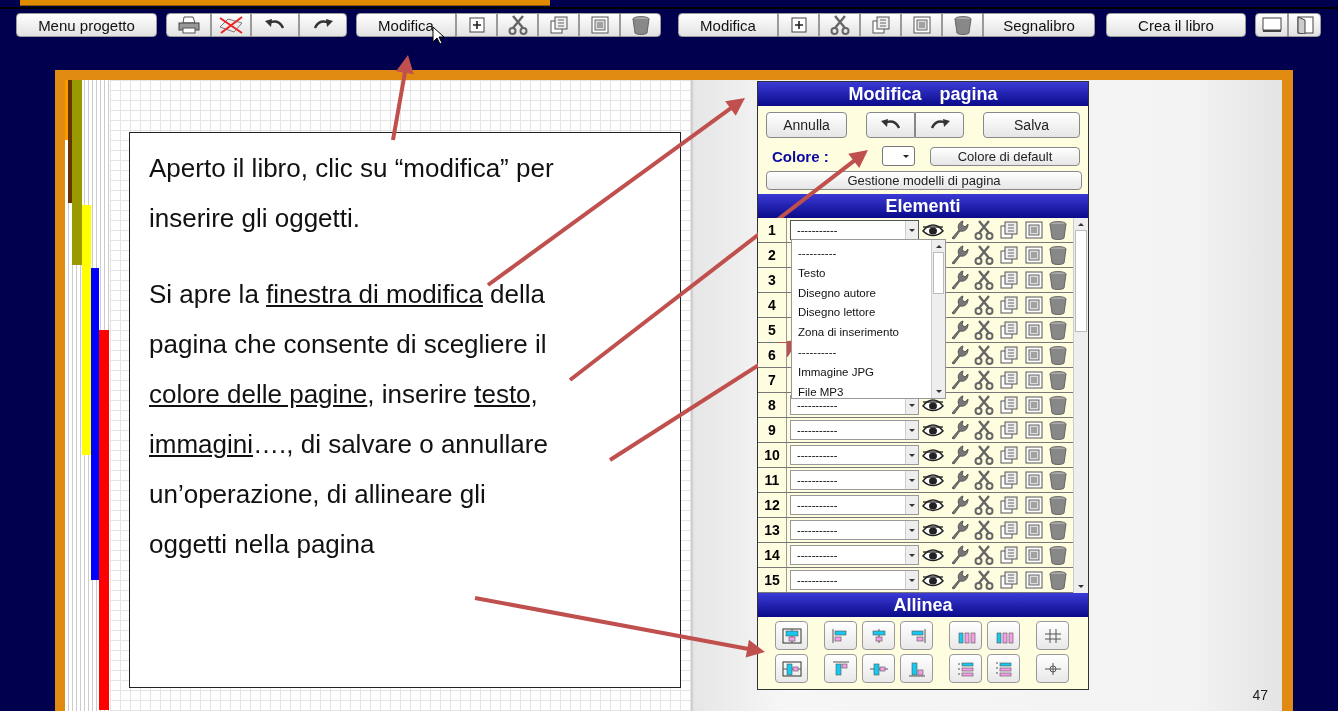 The height and width of the screenshot is (711, 1338). What do you see at coordinates (349, 419) in the screenshot?
I see `note-paragraph: Si apre la finestra di modifica della pagina che consente di scegliere il colore delle pagine, inserire testo, immagini…., di salvare o annullare un’operazione, di allineare gli oggetti nella pagina` at bounding box center [349, 419].